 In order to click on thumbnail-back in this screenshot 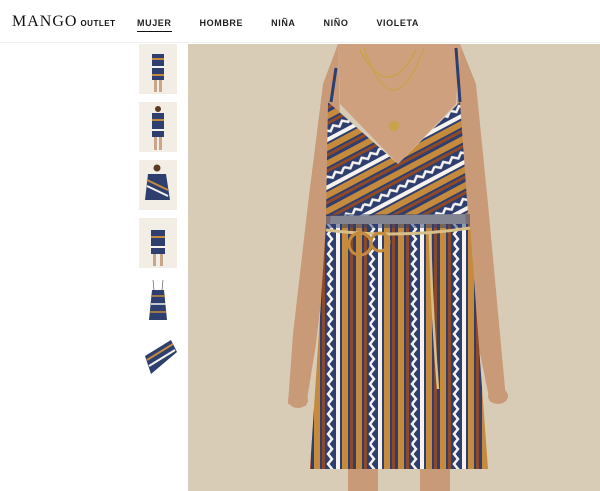, I will do `click(158, 127)`.